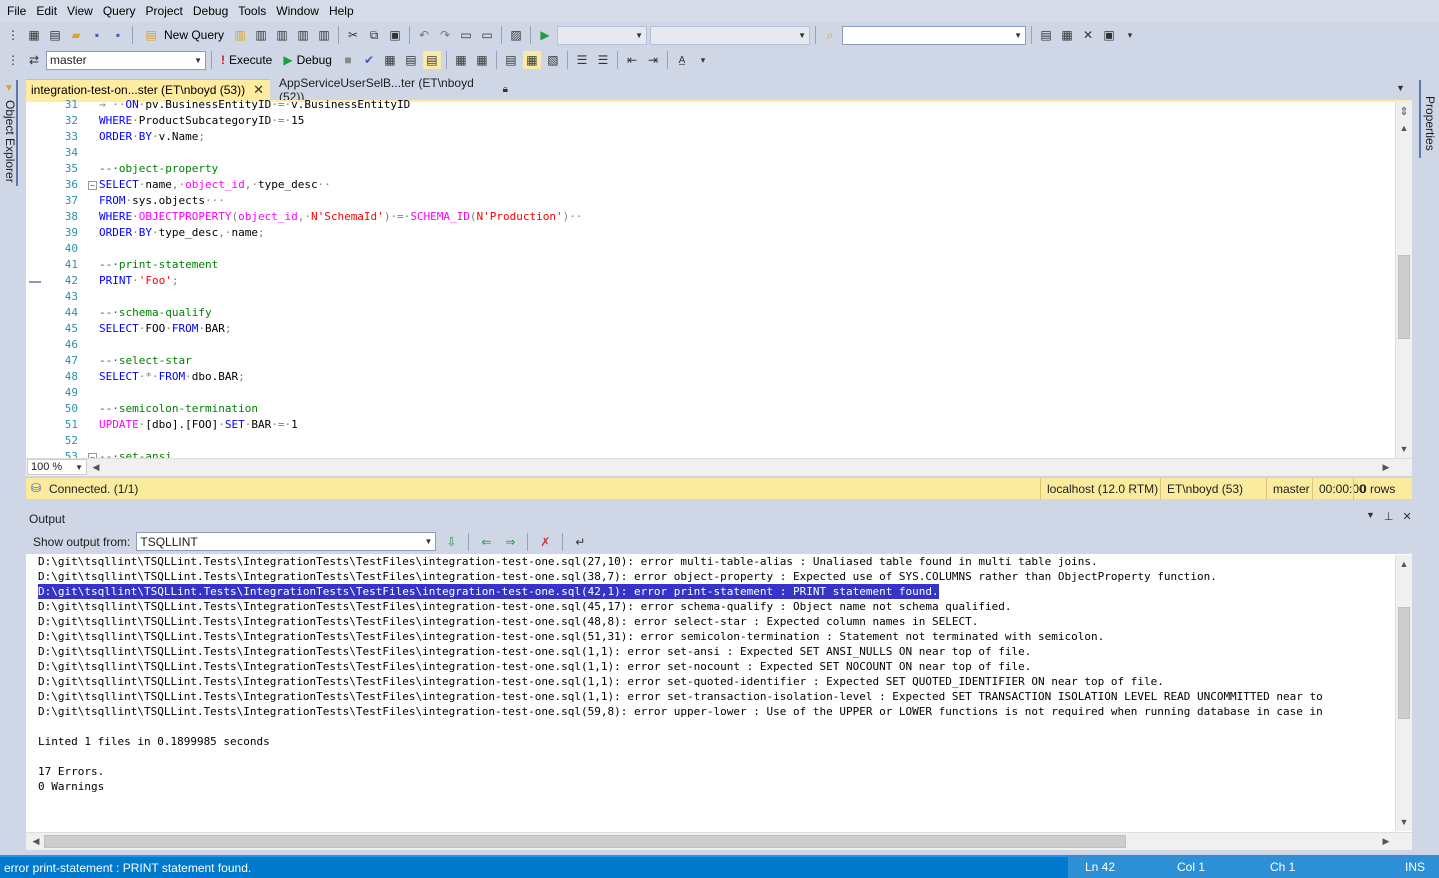 This screenshot has width=1439, height=878. Describe the element at coordinates (158, 265) in the screenshot. I see `code-line: --·print-statement` at that location.